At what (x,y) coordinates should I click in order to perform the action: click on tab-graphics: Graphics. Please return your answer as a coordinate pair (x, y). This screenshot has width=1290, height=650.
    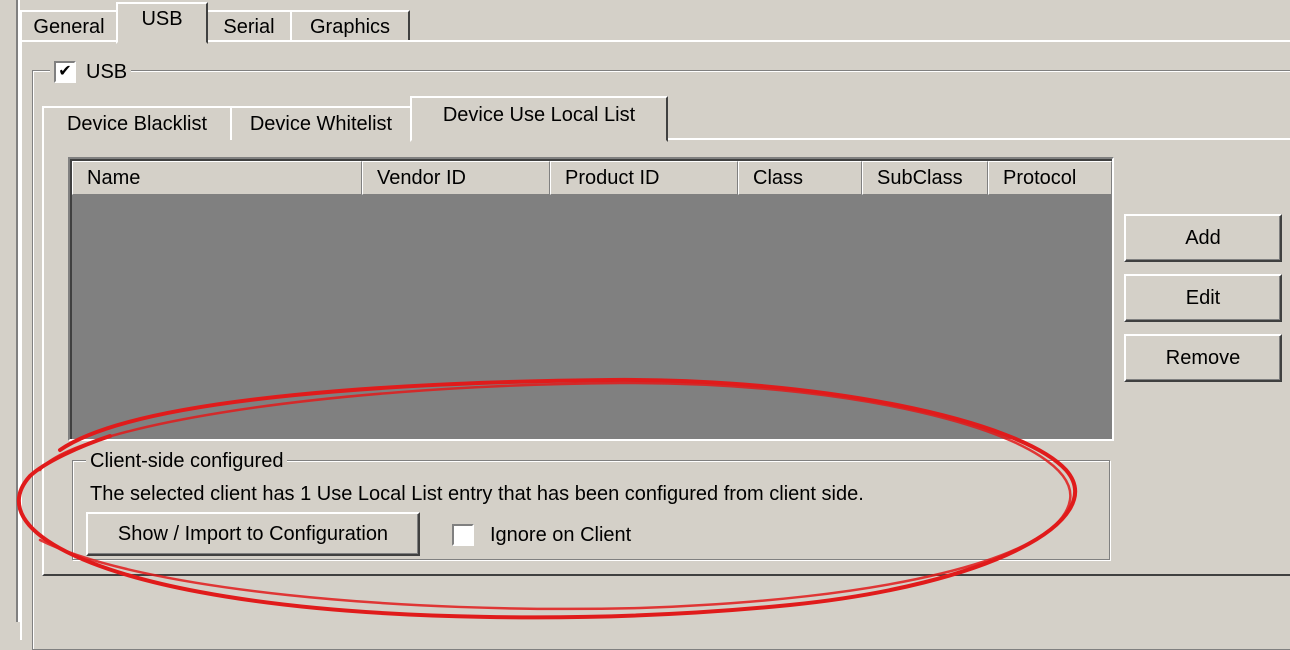
    Looking at the image, I should click on (350, 26).